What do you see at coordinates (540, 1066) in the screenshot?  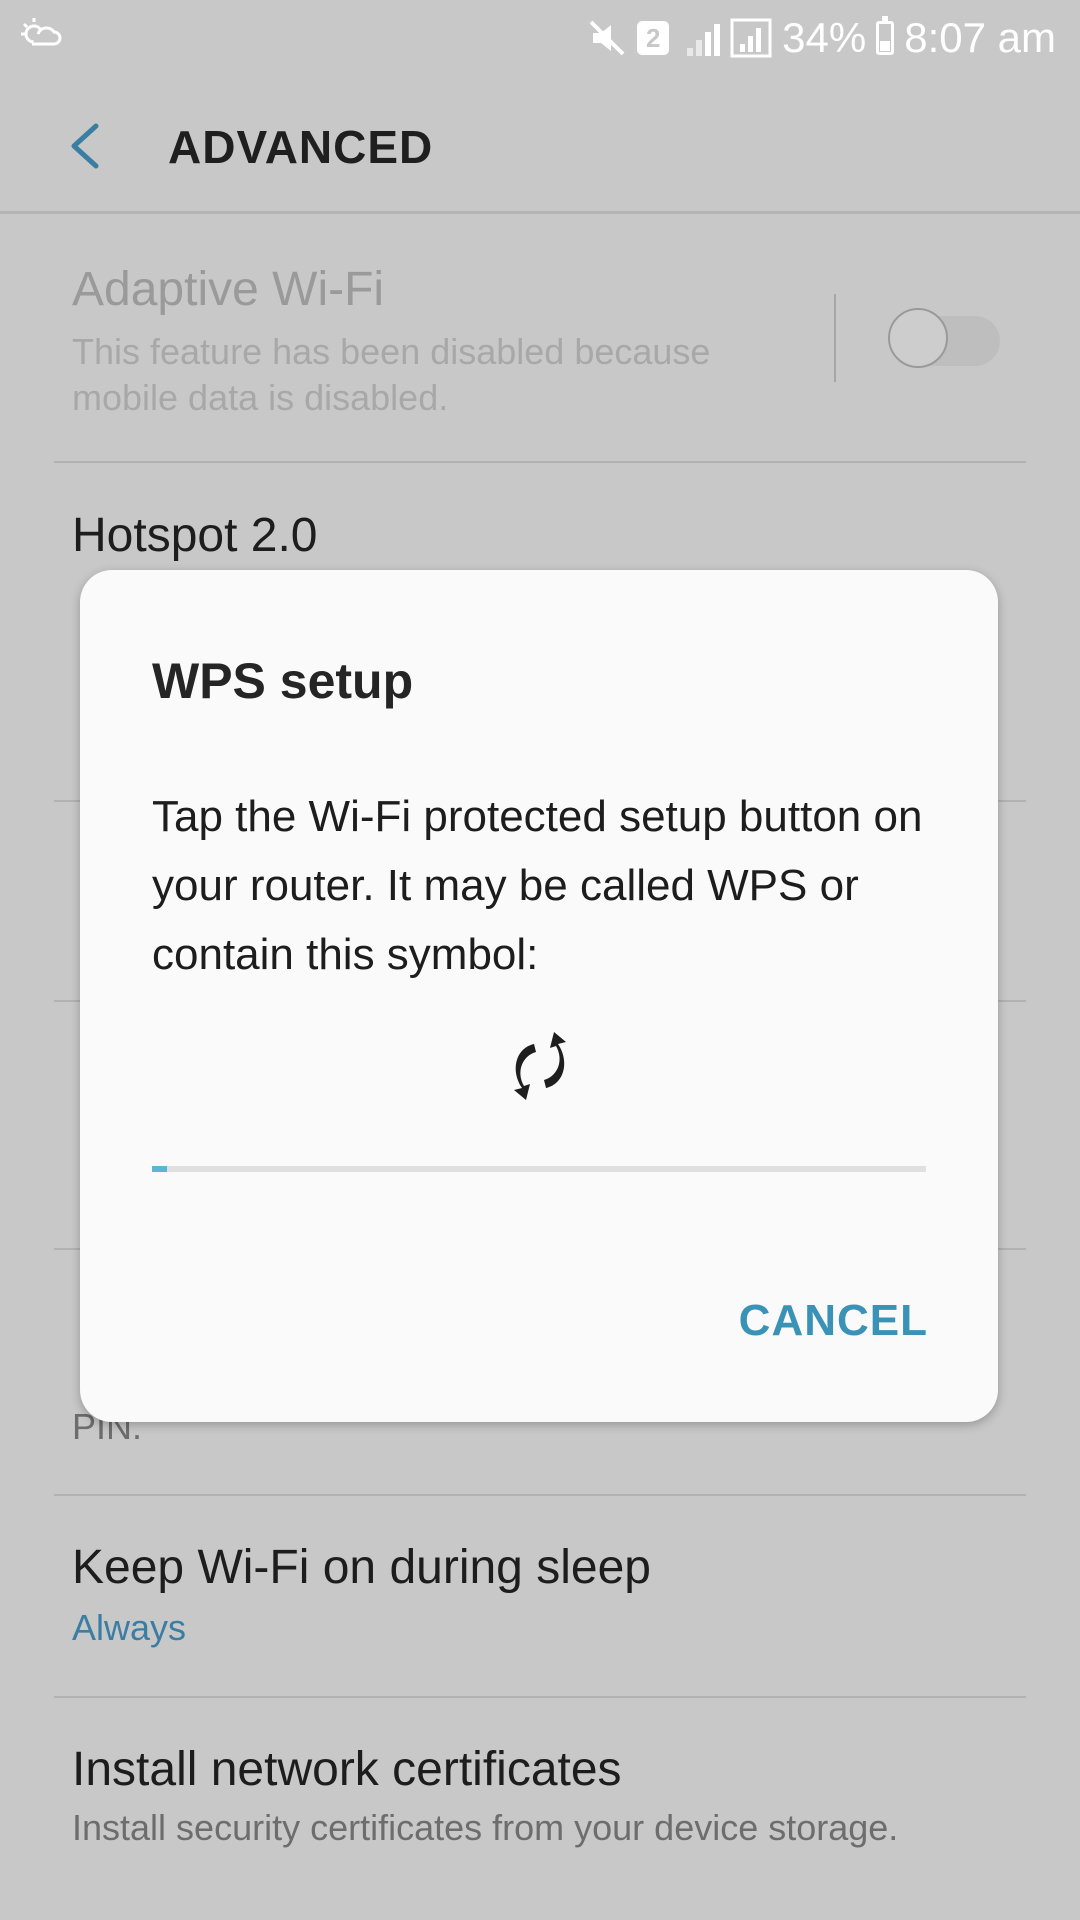 I see `wps-icon` at bounding box center [540, 1066].